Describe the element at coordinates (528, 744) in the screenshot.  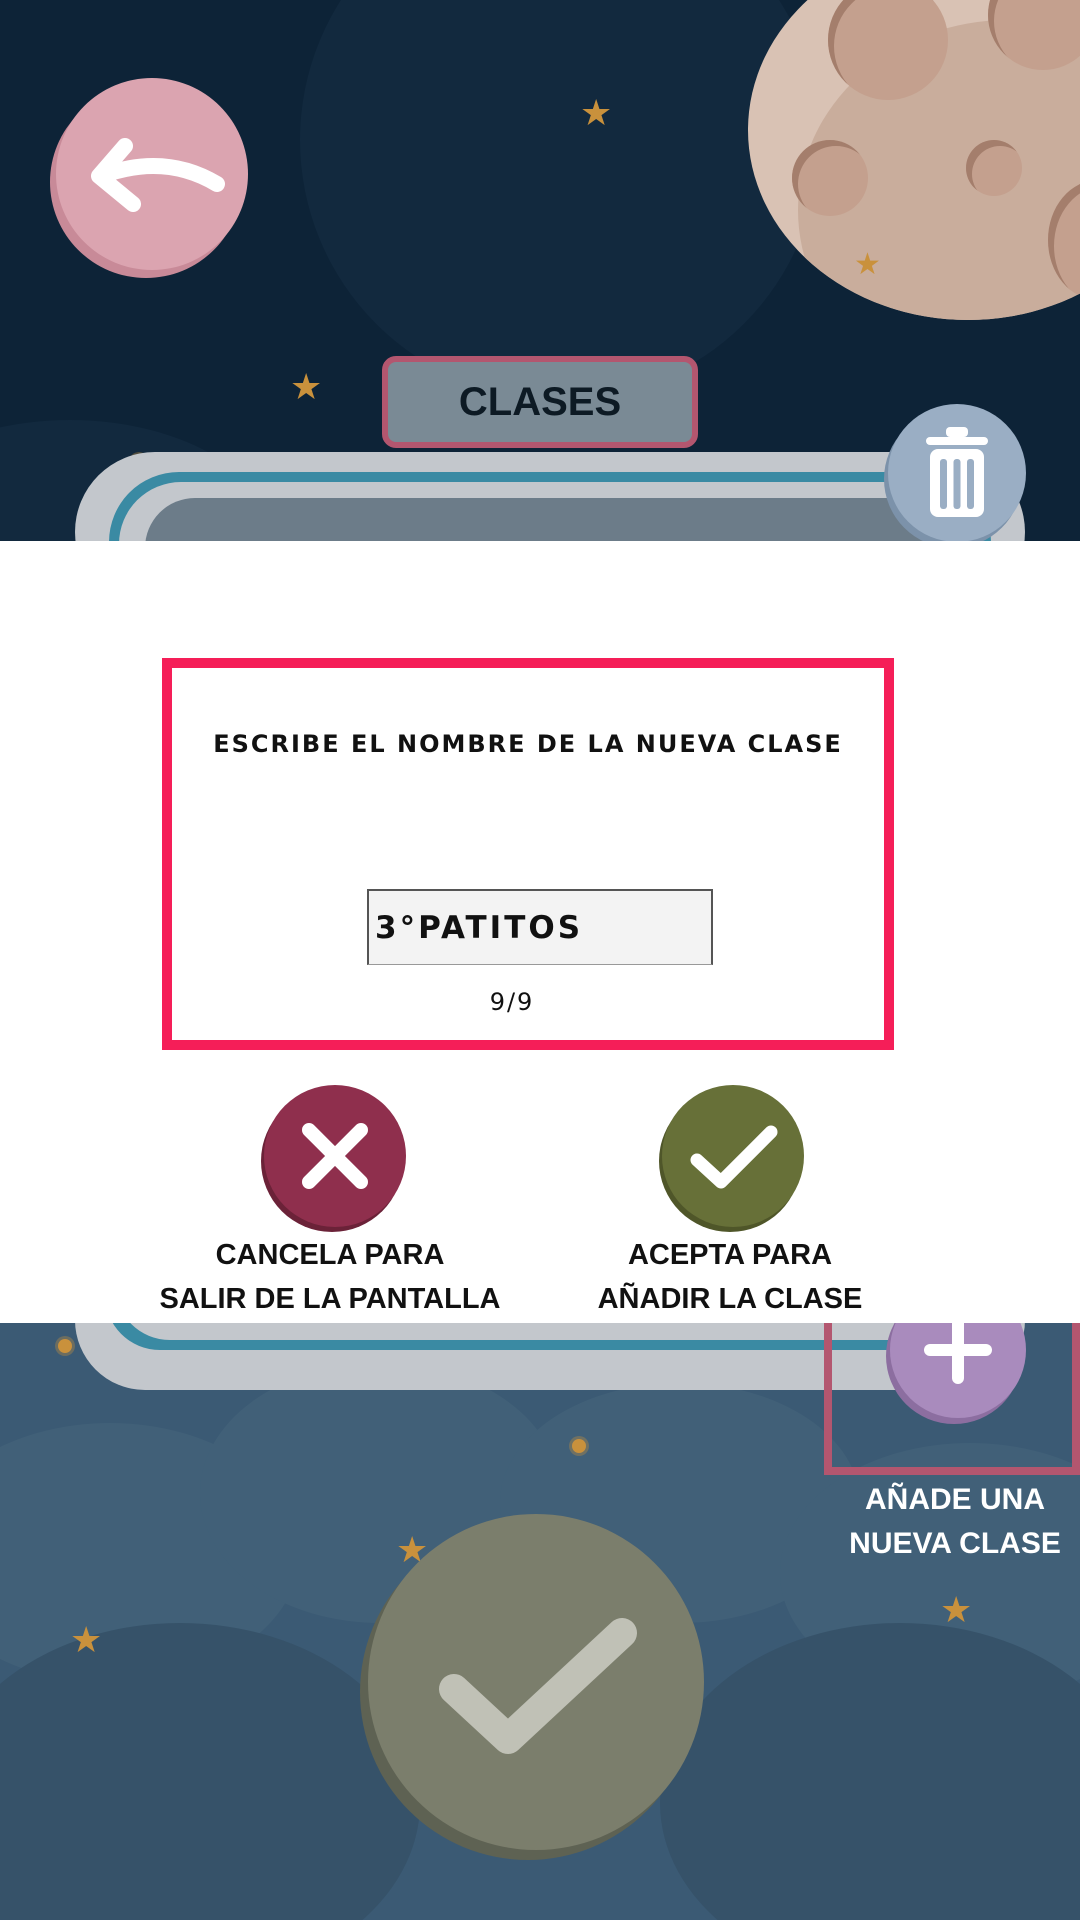
I see `dialog-prompt: ESCRIBE EL NOMBRE DE LA NUEVA CLASE` at that location.